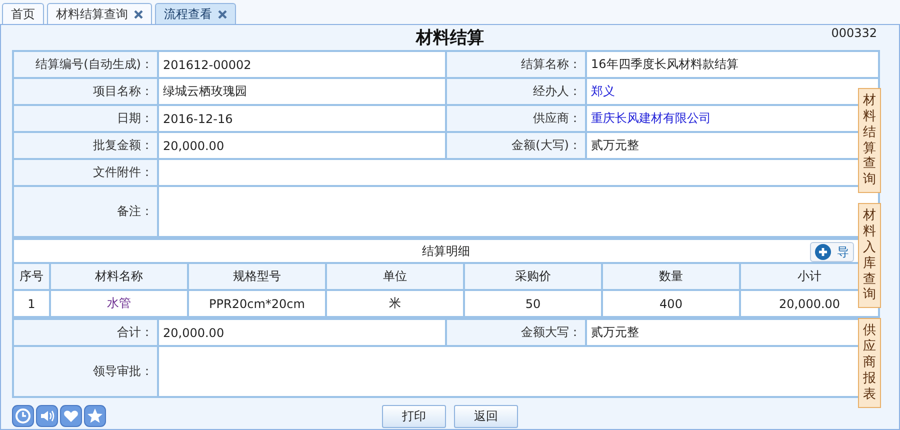 Image resolution: width=900 pixels, height=430 pixels. What do you see at coordinates (119, 303) in the screenshot?
I see `link: 水管` at bounding box center [119, 303].